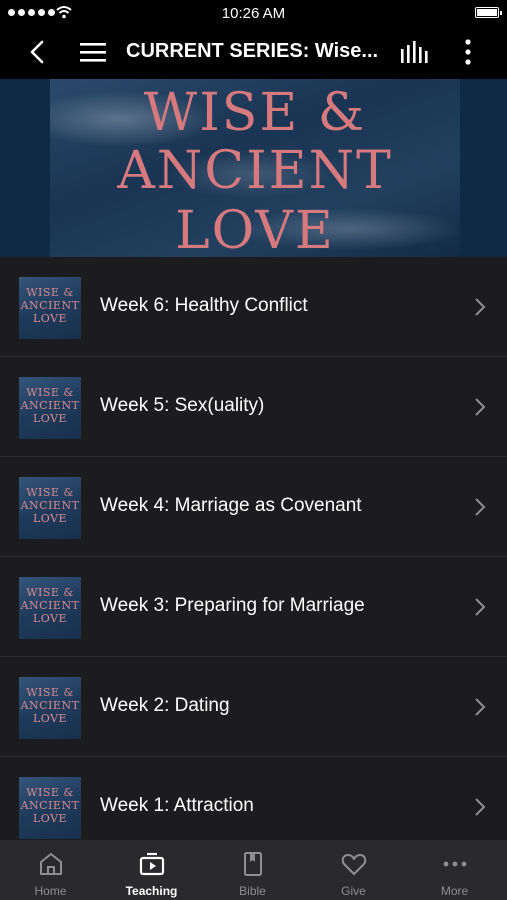 The image size is (507, 900). What do you see at coordinates (50, 891) in the screenshot?
I see `tab-home-label: Home` at bounding box center [50, 891].